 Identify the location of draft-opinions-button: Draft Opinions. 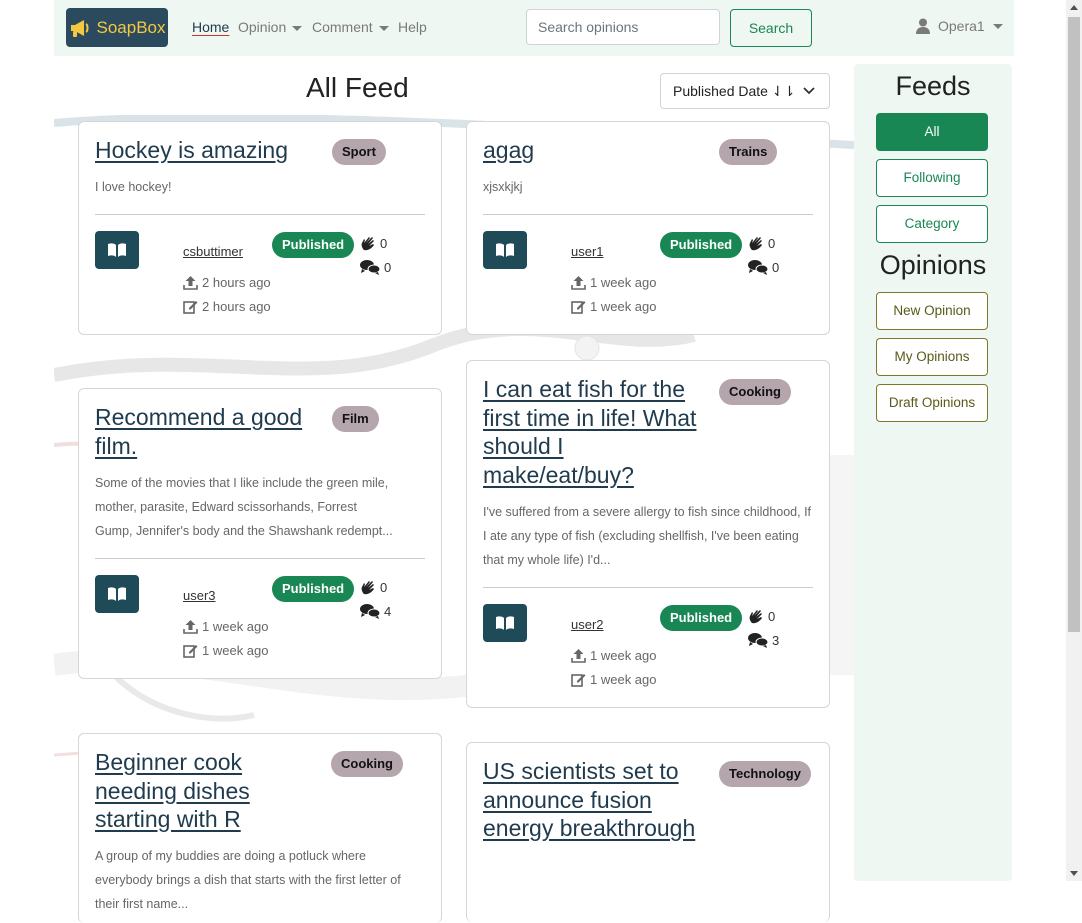
(932, 403).